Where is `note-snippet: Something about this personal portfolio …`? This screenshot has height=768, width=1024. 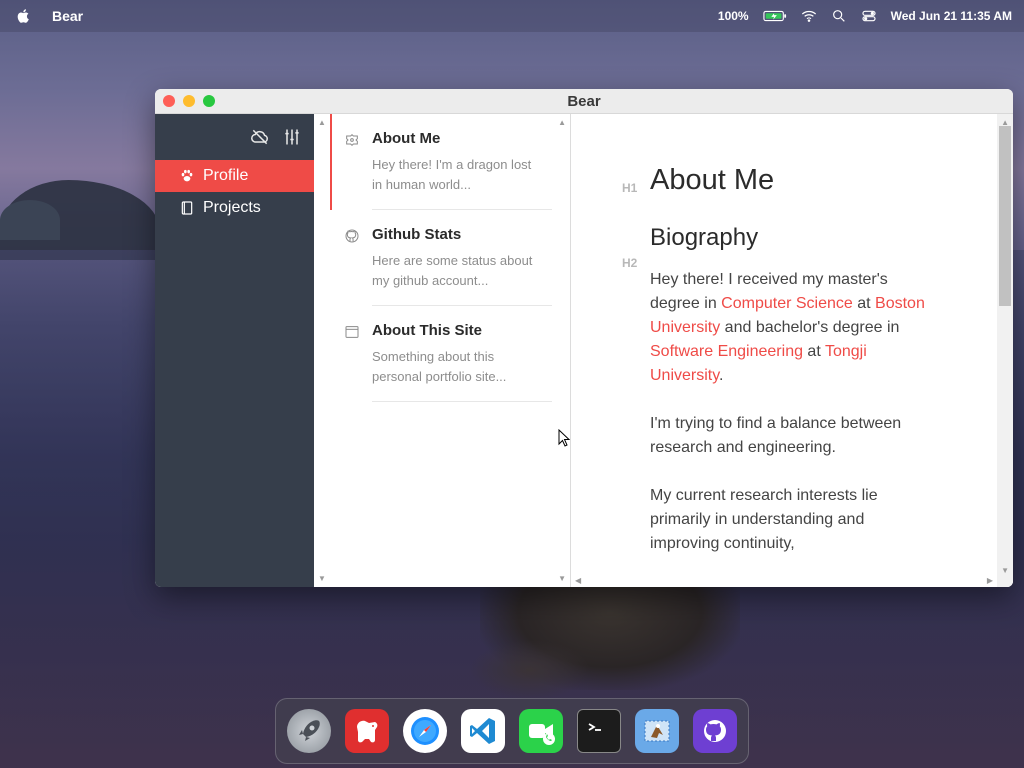
note-snippet: Something about this personal portfolio … is located at coordinates (439, 366).